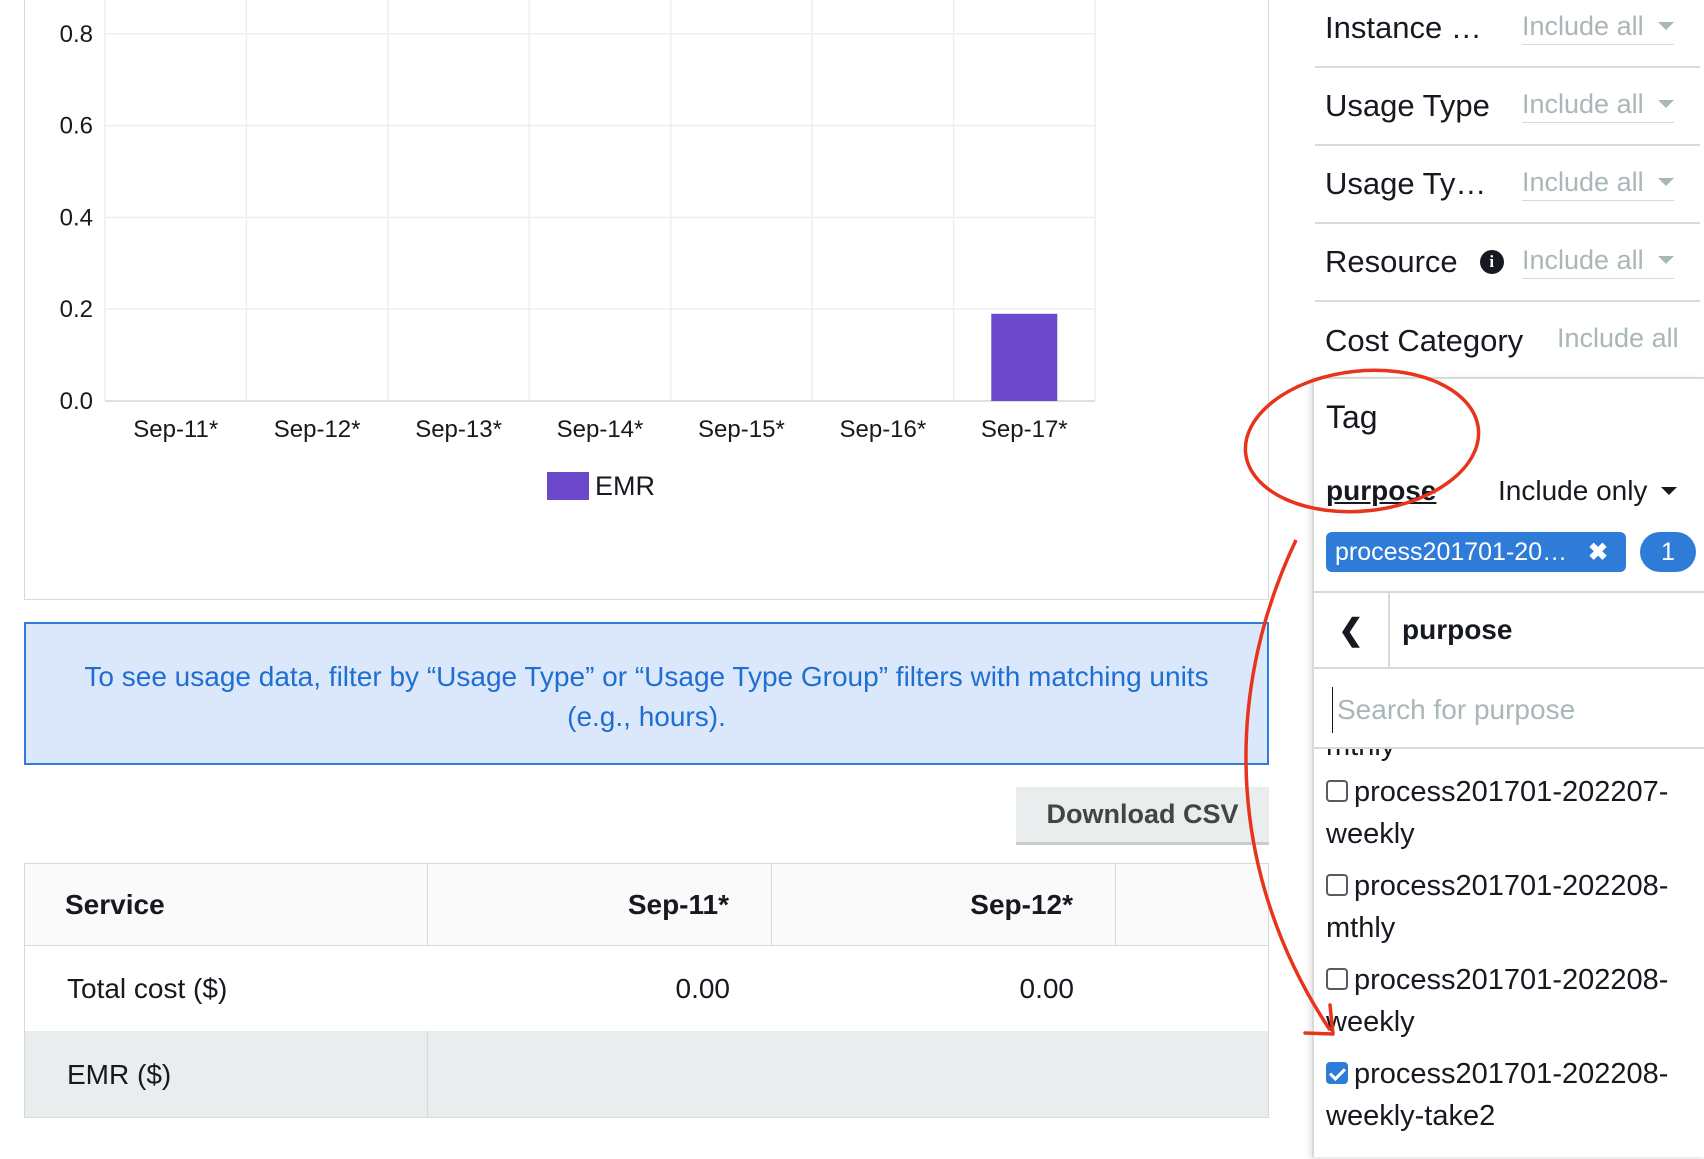  What do you see at coordinates (1511, 907) in the screenshot?
I see `list-item: process201701-202208- mthly` at bounding box center [1511, 907].